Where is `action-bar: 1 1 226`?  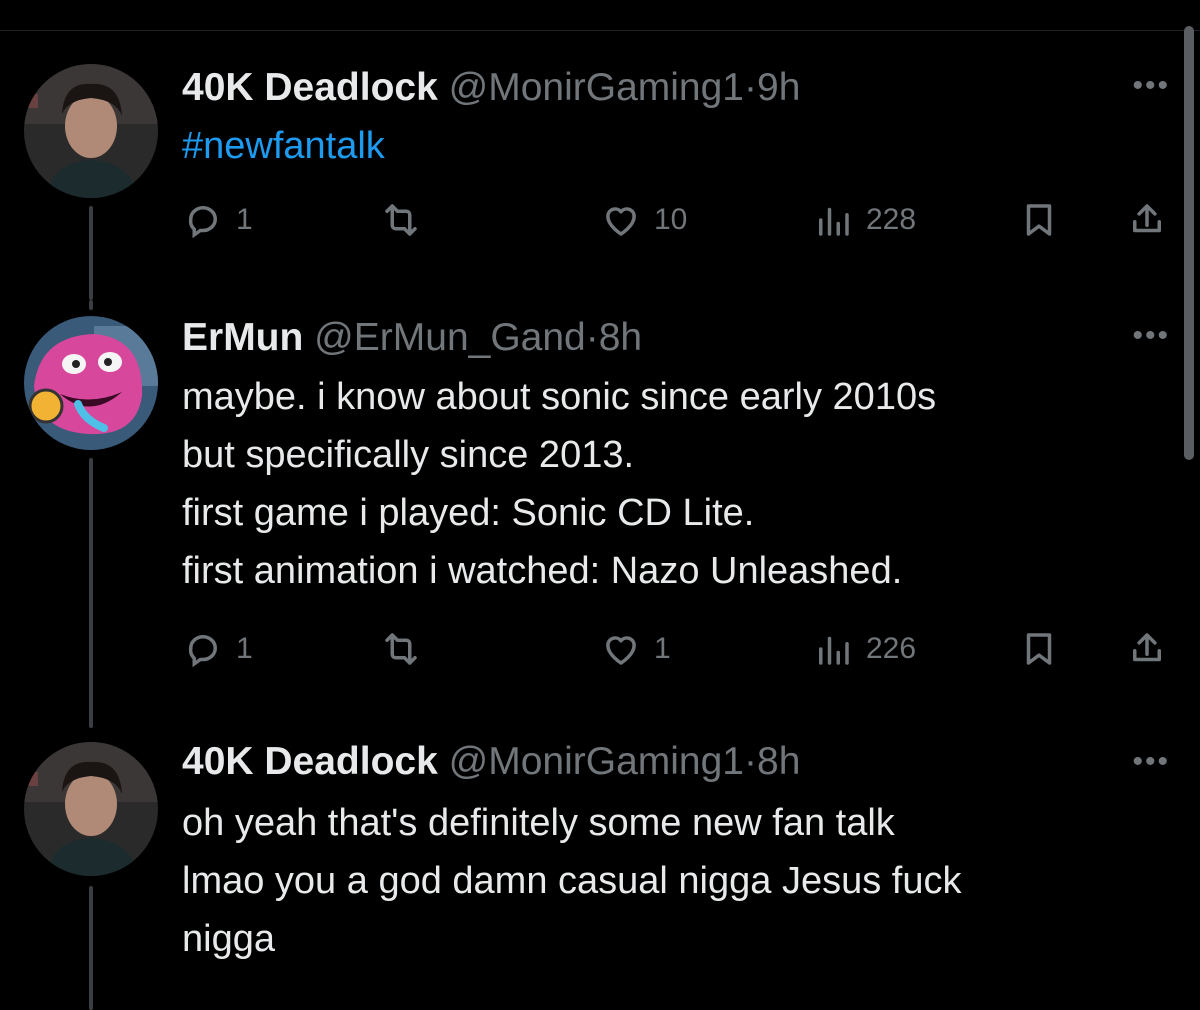
action-bar: 1 1 226 is located at coordinates (677, 649).